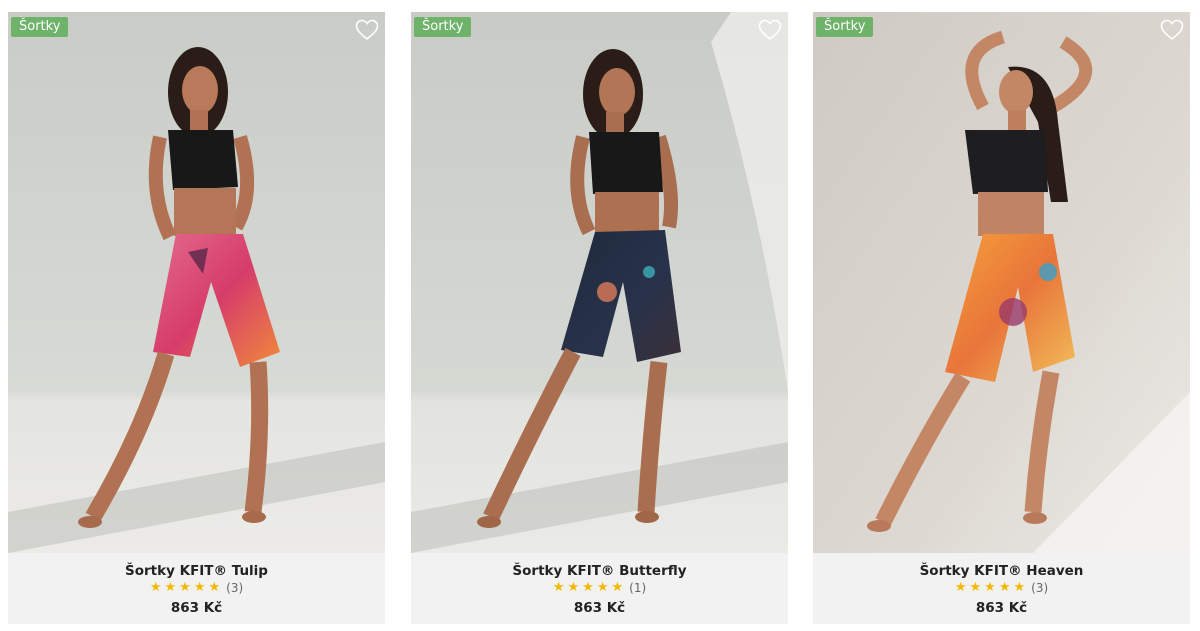  I want to click on product-info: Šortky KFIT® Heaven ★ ★ ★ ★ ★ (3) 863 Kč, so click(1001, 588).